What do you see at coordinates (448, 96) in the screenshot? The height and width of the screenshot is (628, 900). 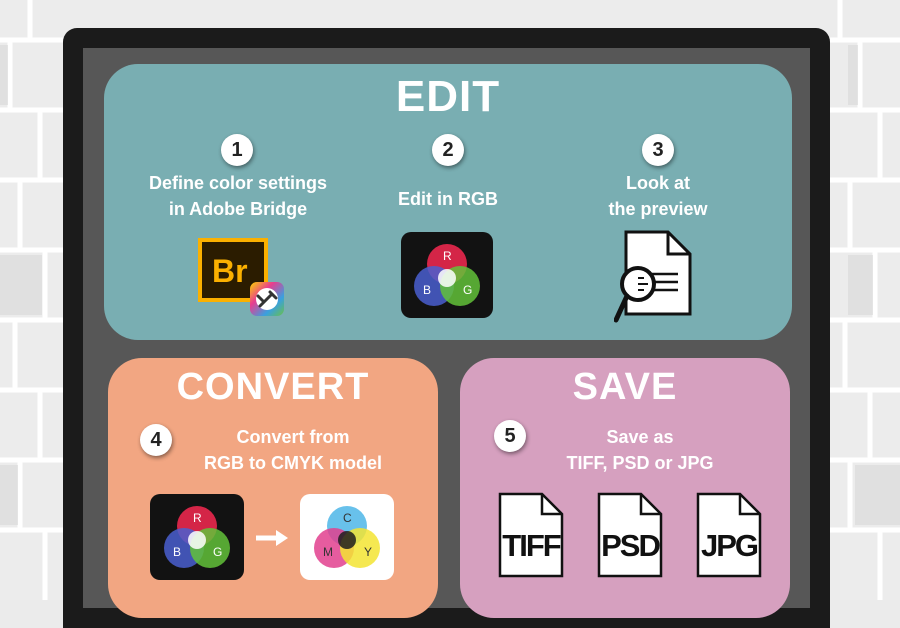 I see `edit-title: EDIT` at bounding box center [448, 96].